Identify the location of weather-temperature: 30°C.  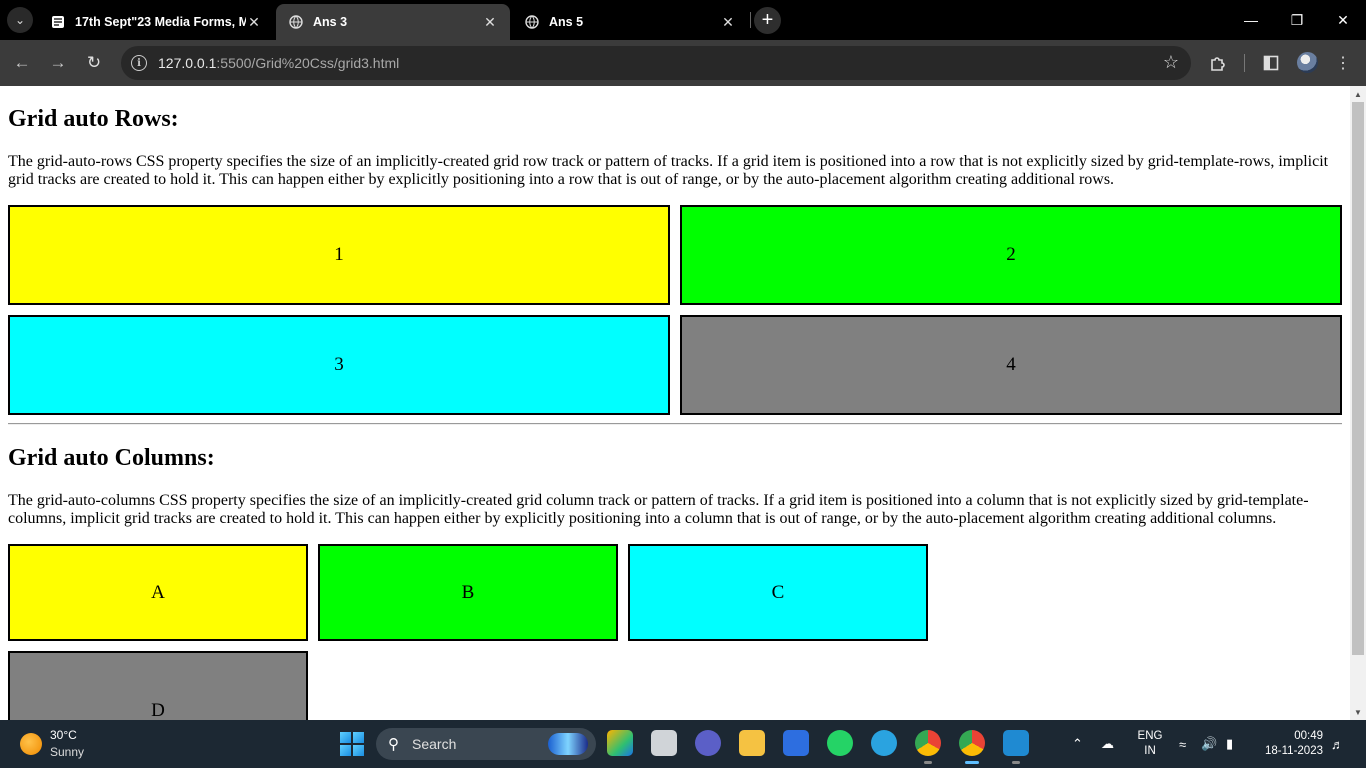
(63, 735).